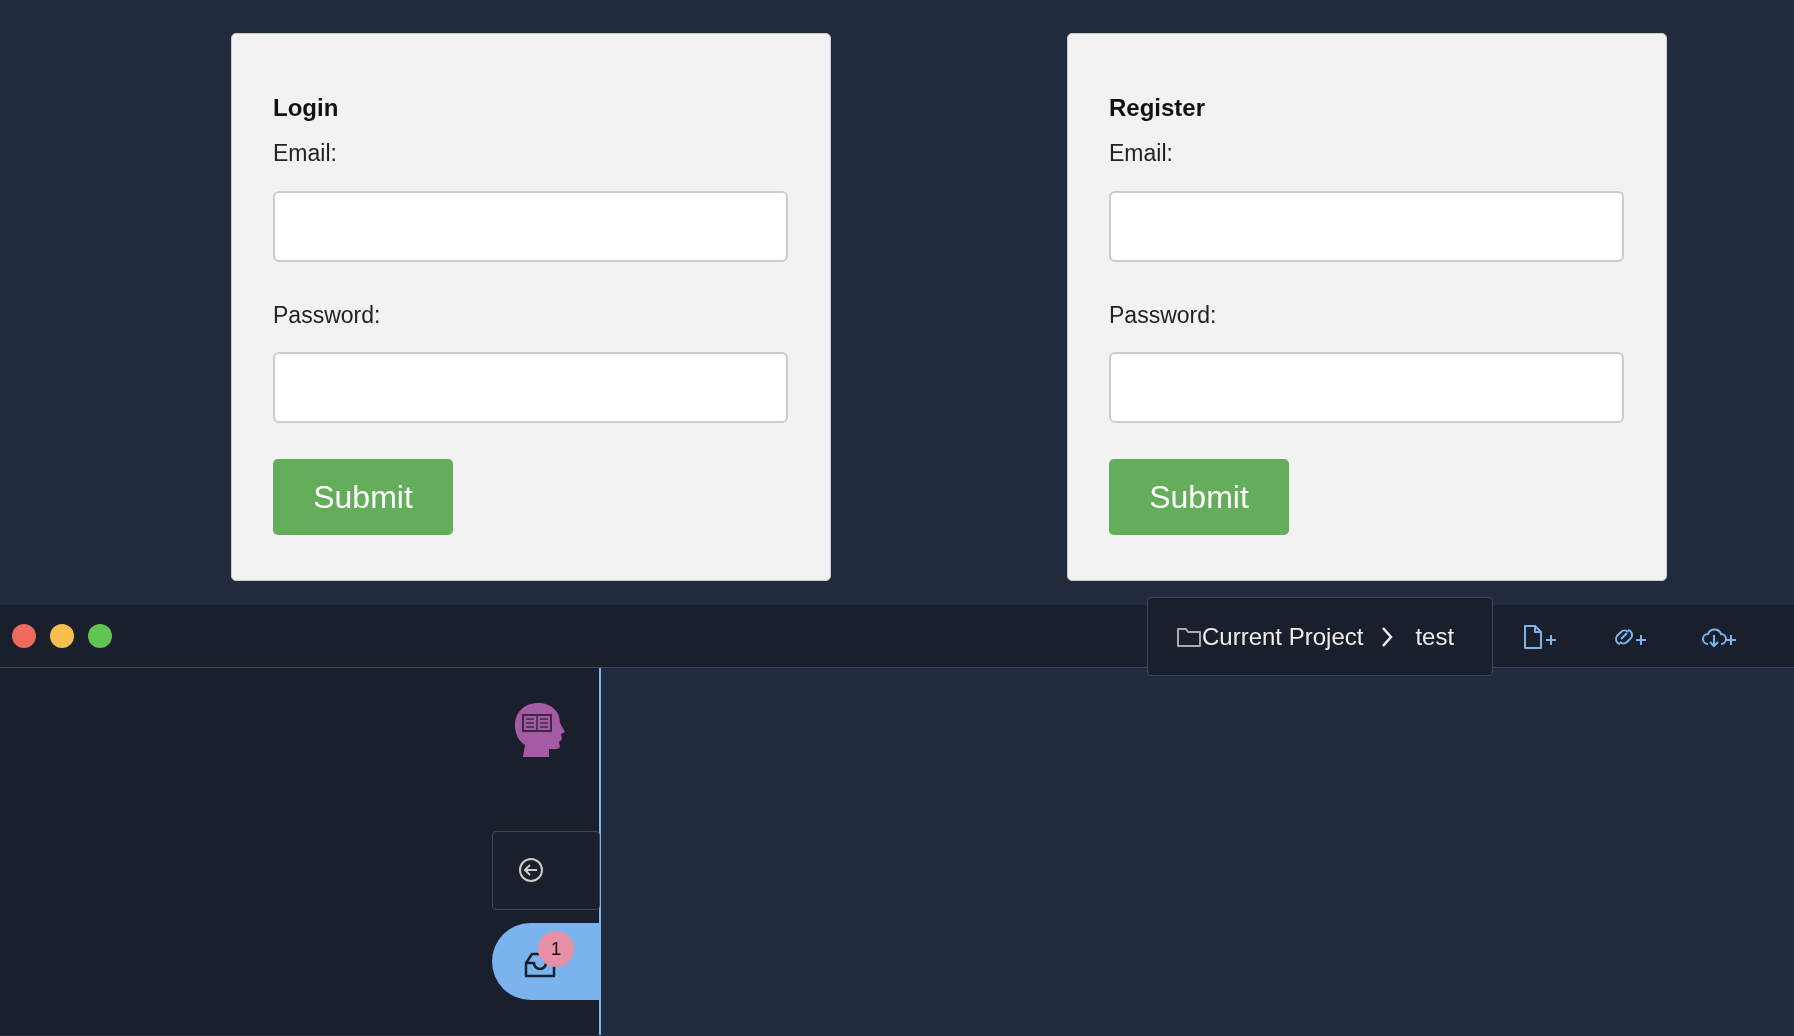 The height and width of the screenshot is (1036, 1794). I want to click on new-file-icon, so click(1540, 637).